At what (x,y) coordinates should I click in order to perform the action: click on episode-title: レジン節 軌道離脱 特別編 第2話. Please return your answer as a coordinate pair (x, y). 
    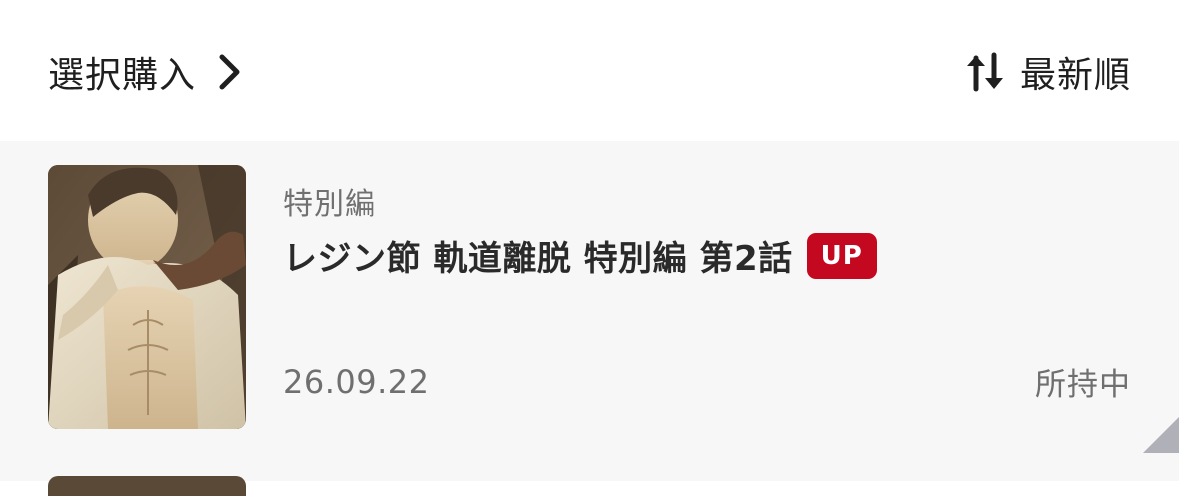
    Looking at the image, I should click on (538, 259).